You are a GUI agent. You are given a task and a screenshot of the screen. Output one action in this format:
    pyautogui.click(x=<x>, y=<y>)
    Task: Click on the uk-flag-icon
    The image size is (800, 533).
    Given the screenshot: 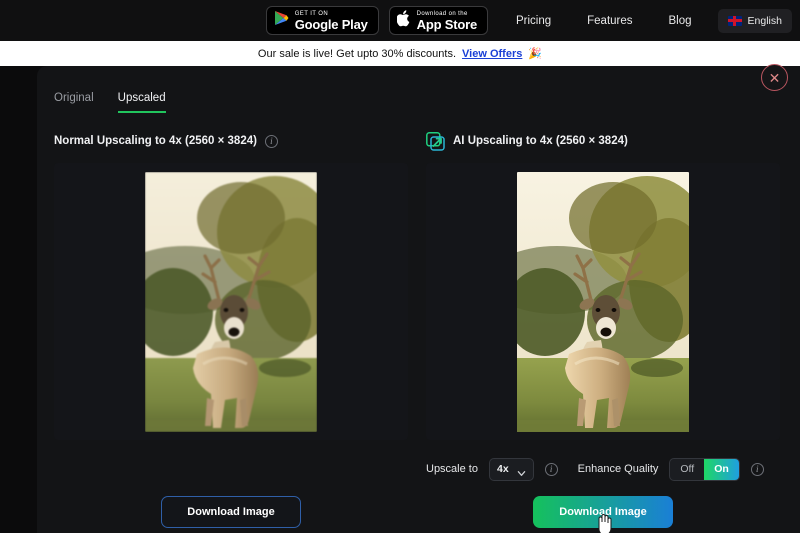 What is the action you would take?
    pyautogui.click(x=734, y=20)
    